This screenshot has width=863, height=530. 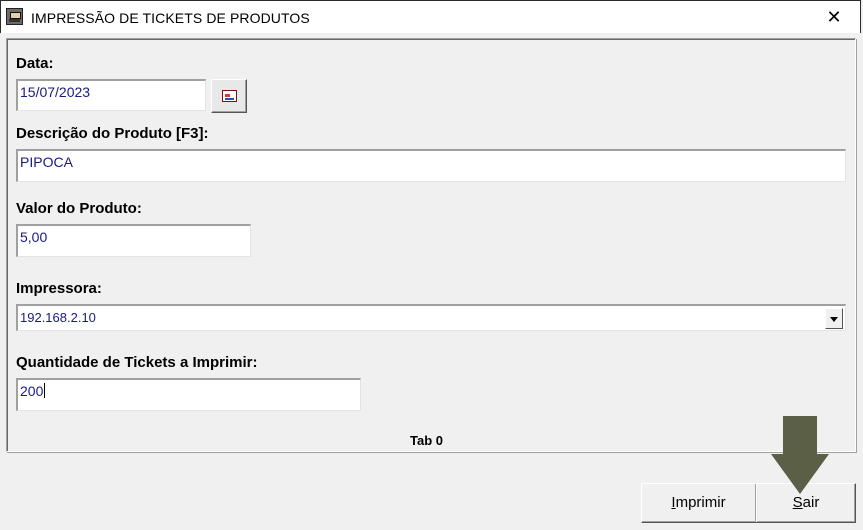 What do you see at coordinates (431, 317) in the screenshot?
I see `printer-select: 192.168.2.10` at bounding box center [431, 317].